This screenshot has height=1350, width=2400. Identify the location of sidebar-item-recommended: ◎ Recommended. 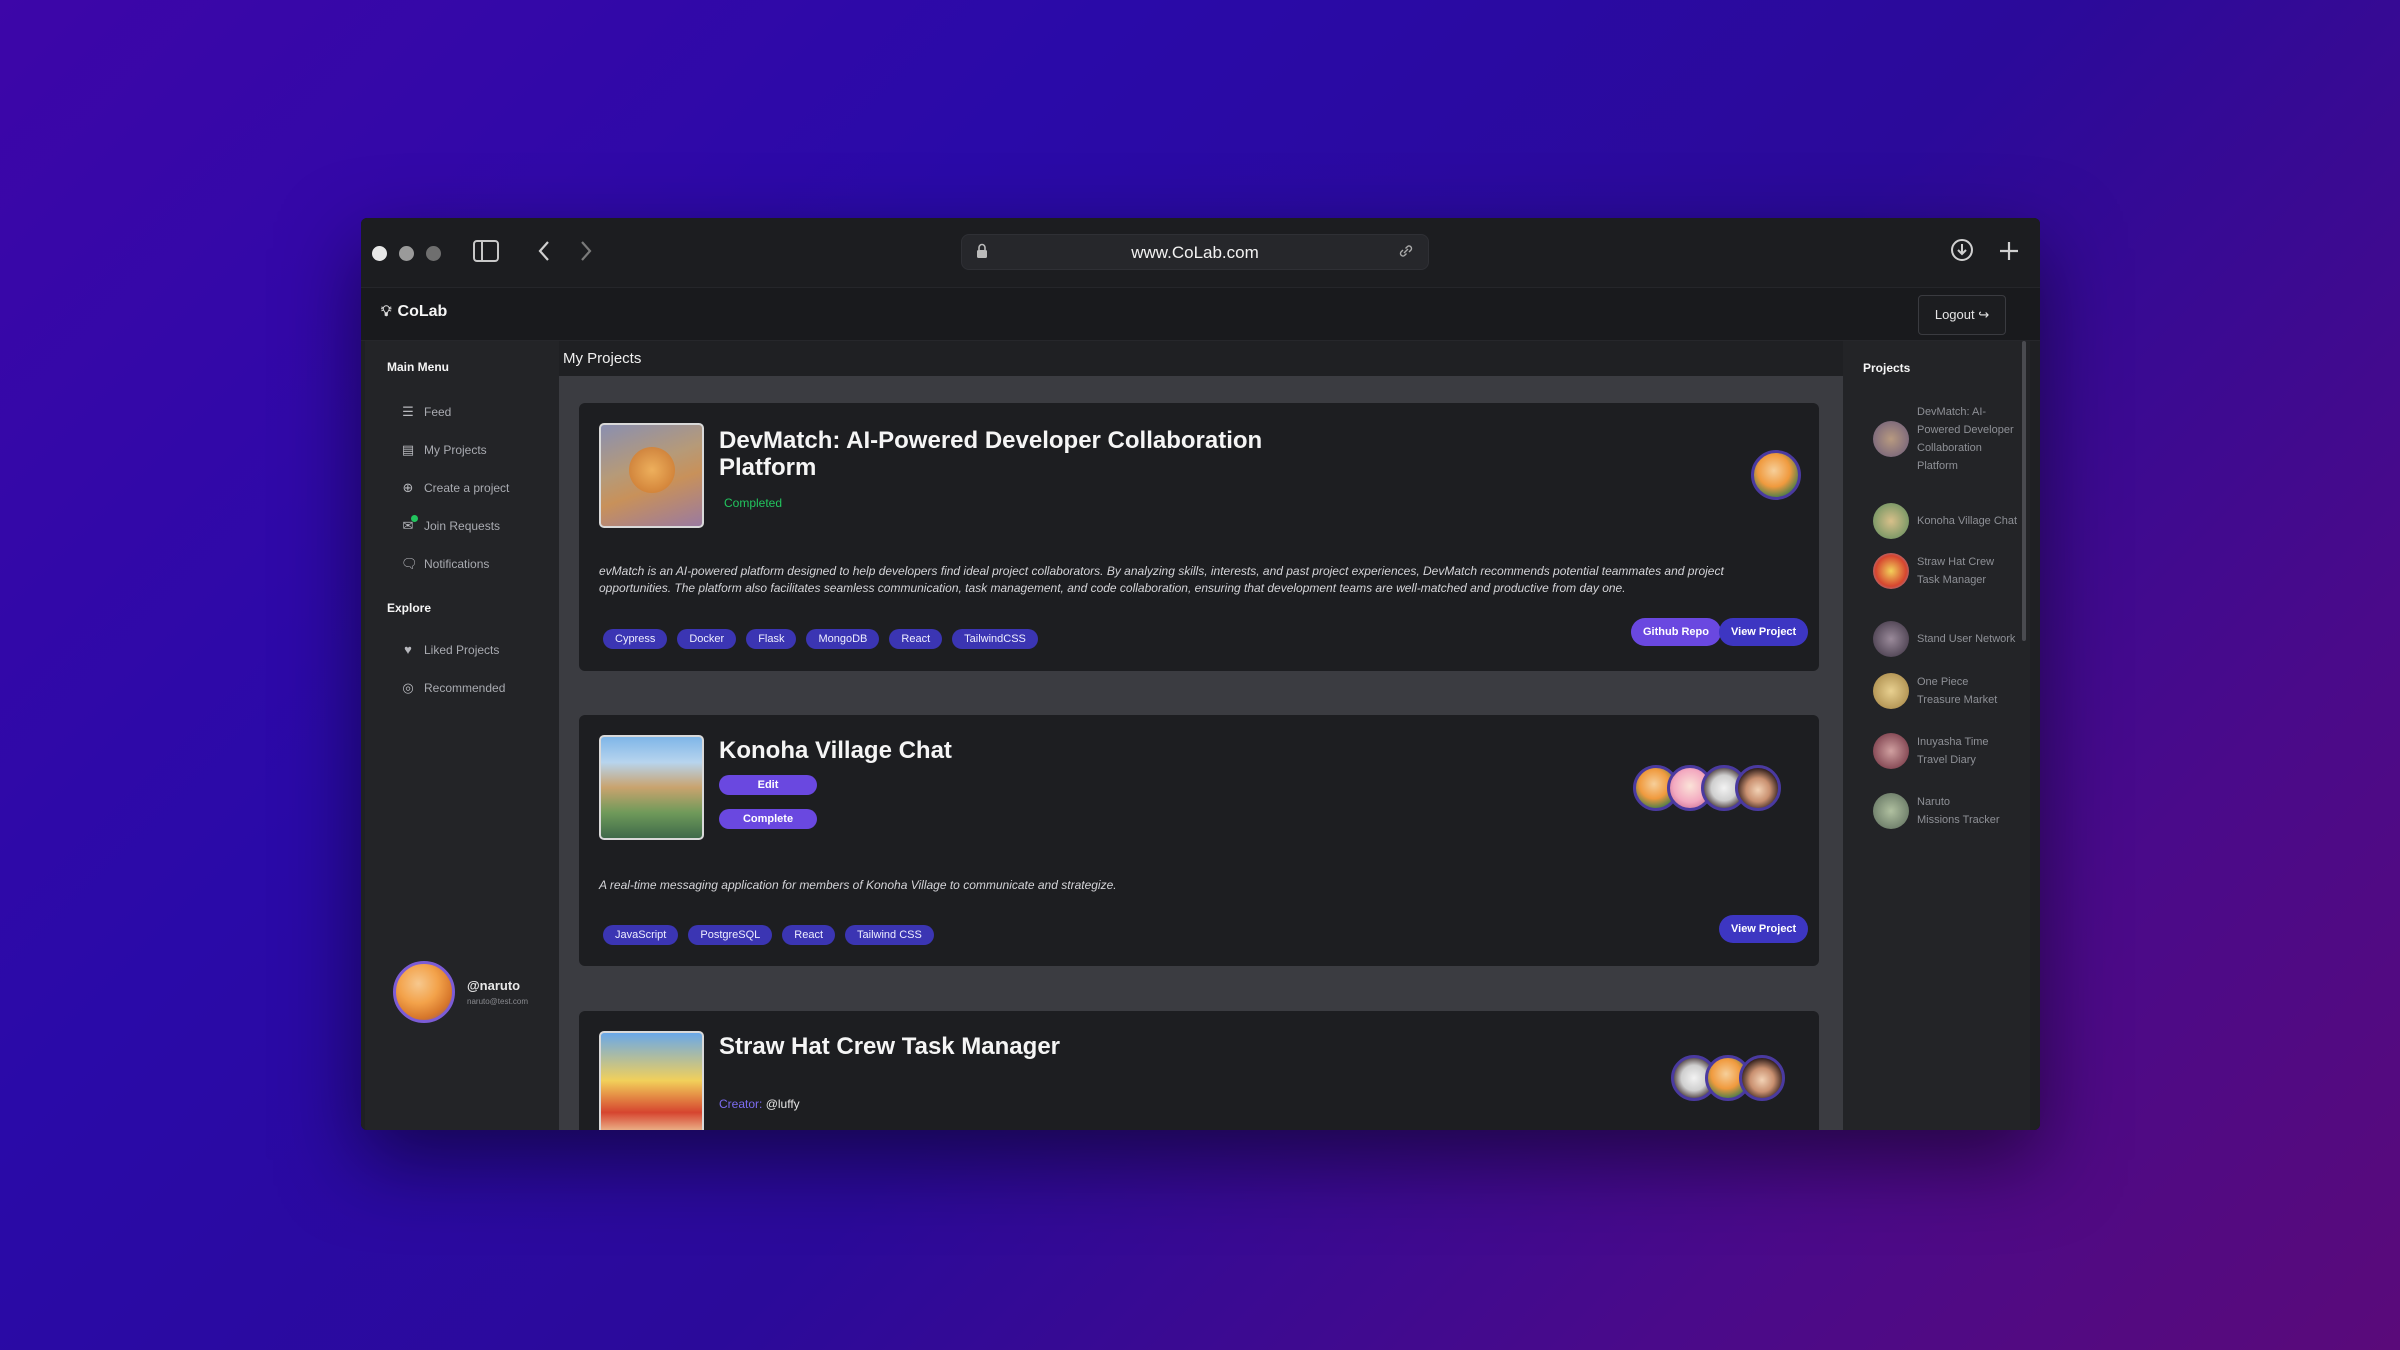
(453, 688).